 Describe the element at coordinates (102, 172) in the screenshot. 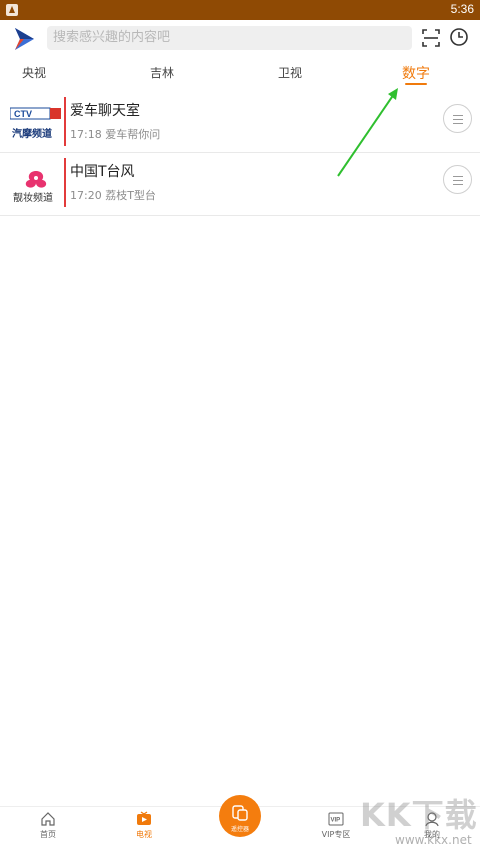

I see `program-title: 中国T台风` at that location.